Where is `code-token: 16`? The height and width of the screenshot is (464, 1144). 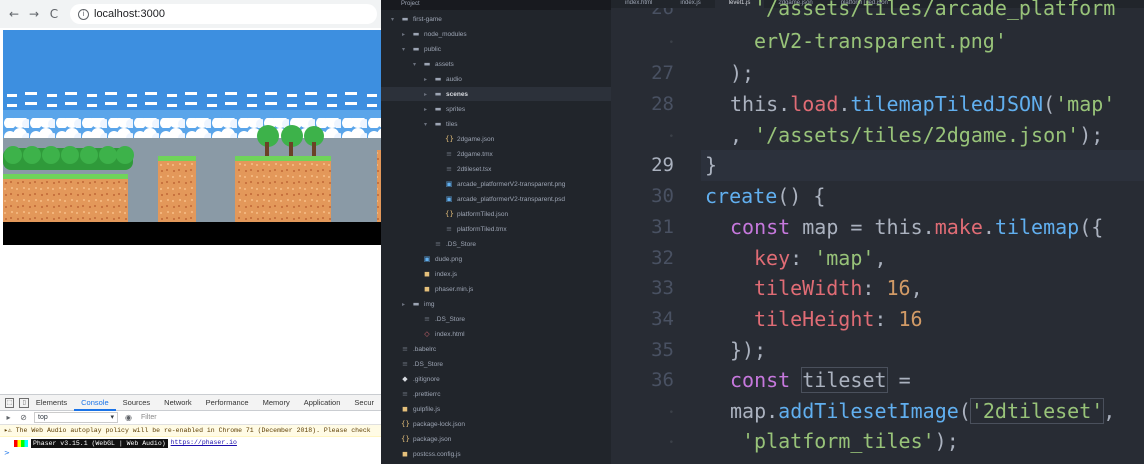
code-token: 16 is located at coordinates (898, 288).